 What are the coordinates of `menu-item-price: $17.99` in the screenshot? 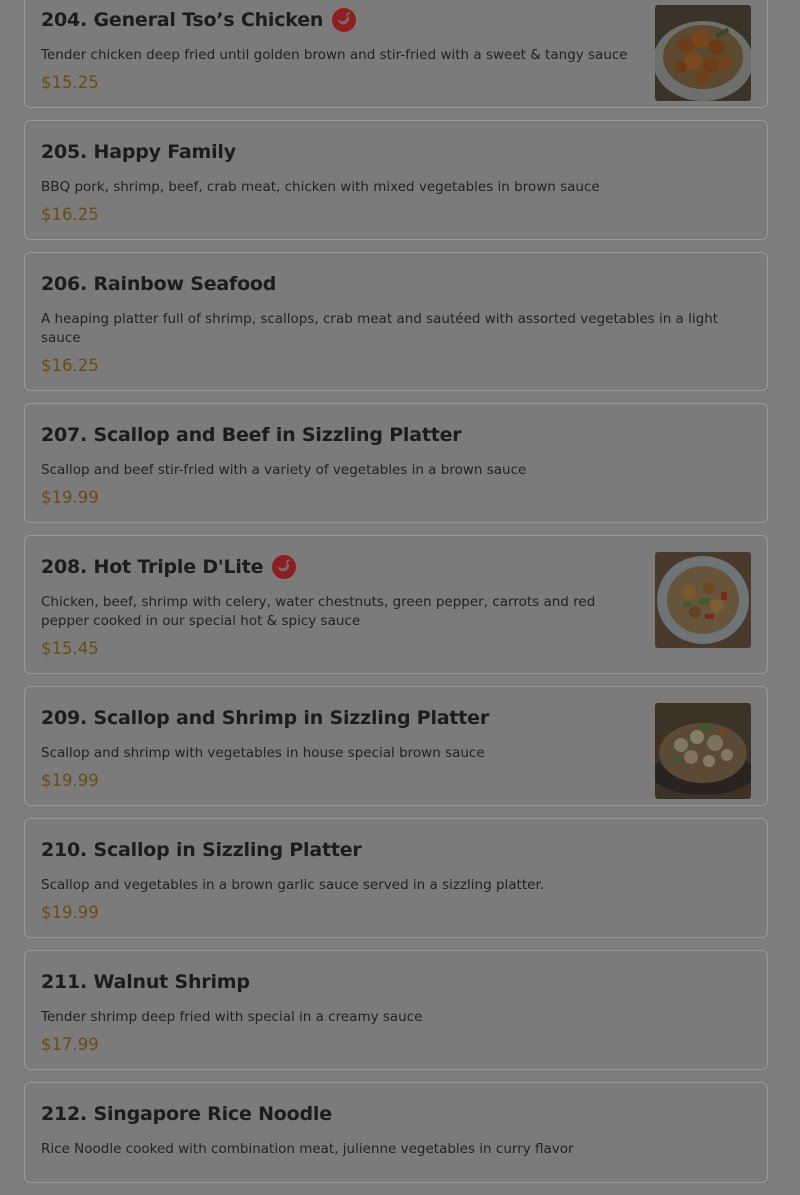 It's located at (70, 1044).